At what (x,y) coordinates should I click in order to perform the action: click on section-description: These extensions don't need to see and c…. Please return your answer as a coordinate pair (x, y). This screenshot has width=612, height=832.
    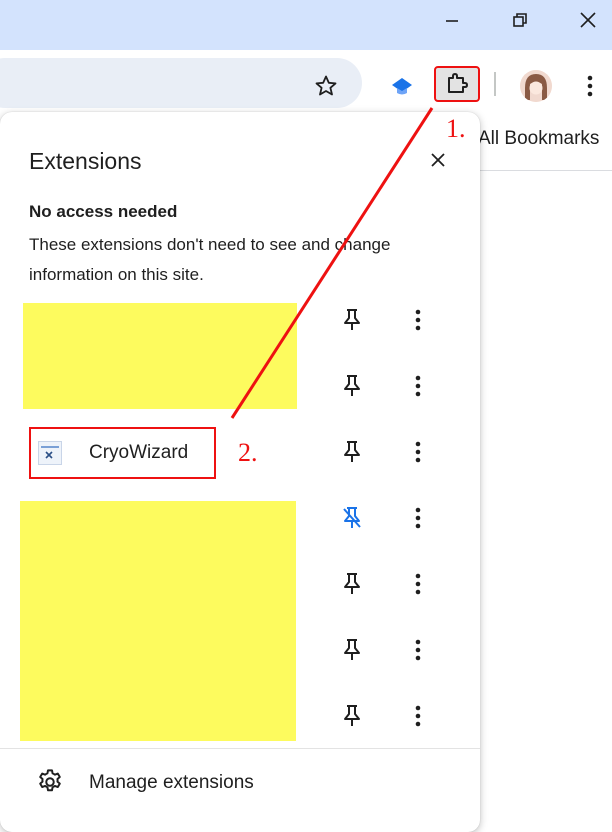
    Looking at the image, I should click on (210, 259).